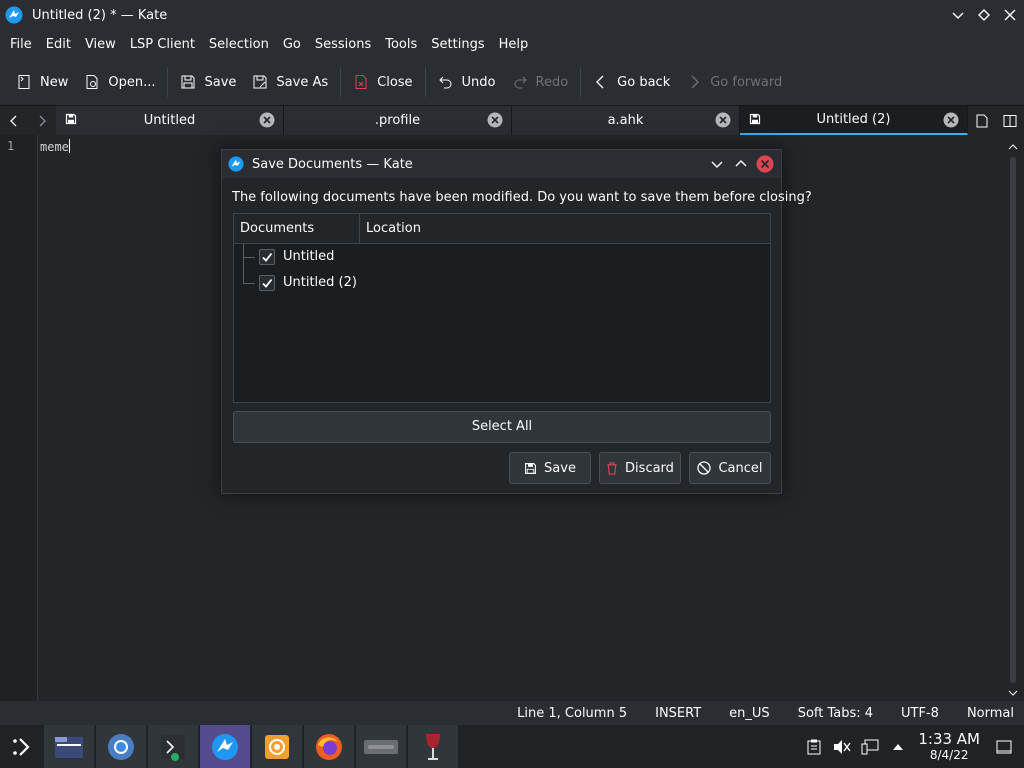 This screenshot has height=768, width=1024. I want to click on dialog-minimize-icon, so click(717, 164).